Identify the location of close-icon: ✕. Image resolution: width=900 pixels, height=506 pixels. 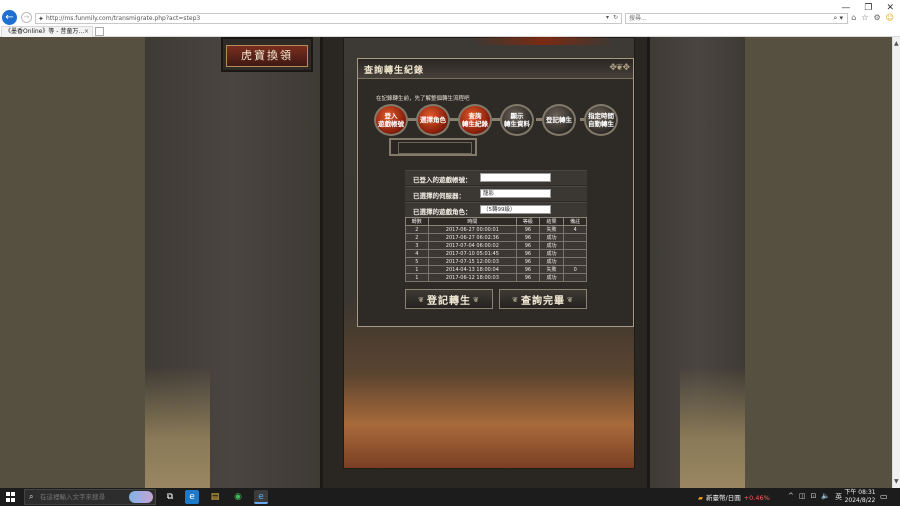
(890, 8).